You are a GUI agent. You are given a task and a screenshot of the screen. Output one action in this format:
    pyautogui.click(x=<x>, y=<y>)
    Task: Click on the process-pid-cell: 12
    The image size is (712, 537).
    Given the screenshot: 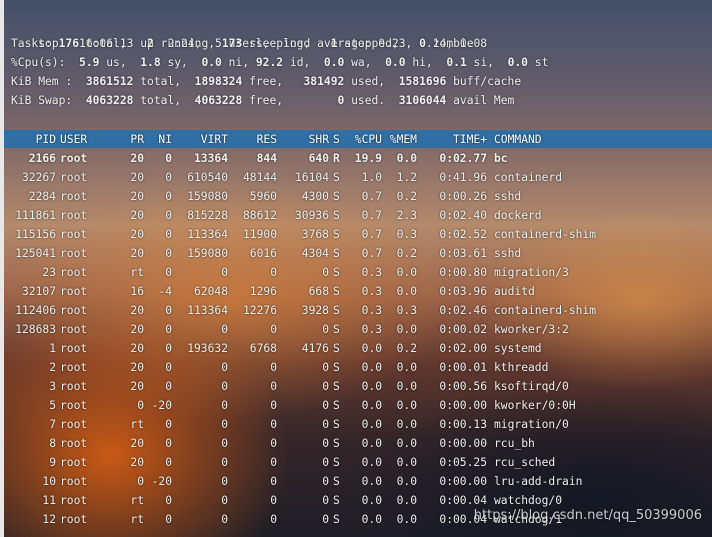 What is the action you would take?
    pyautogui.click(x=49, y=519)
    